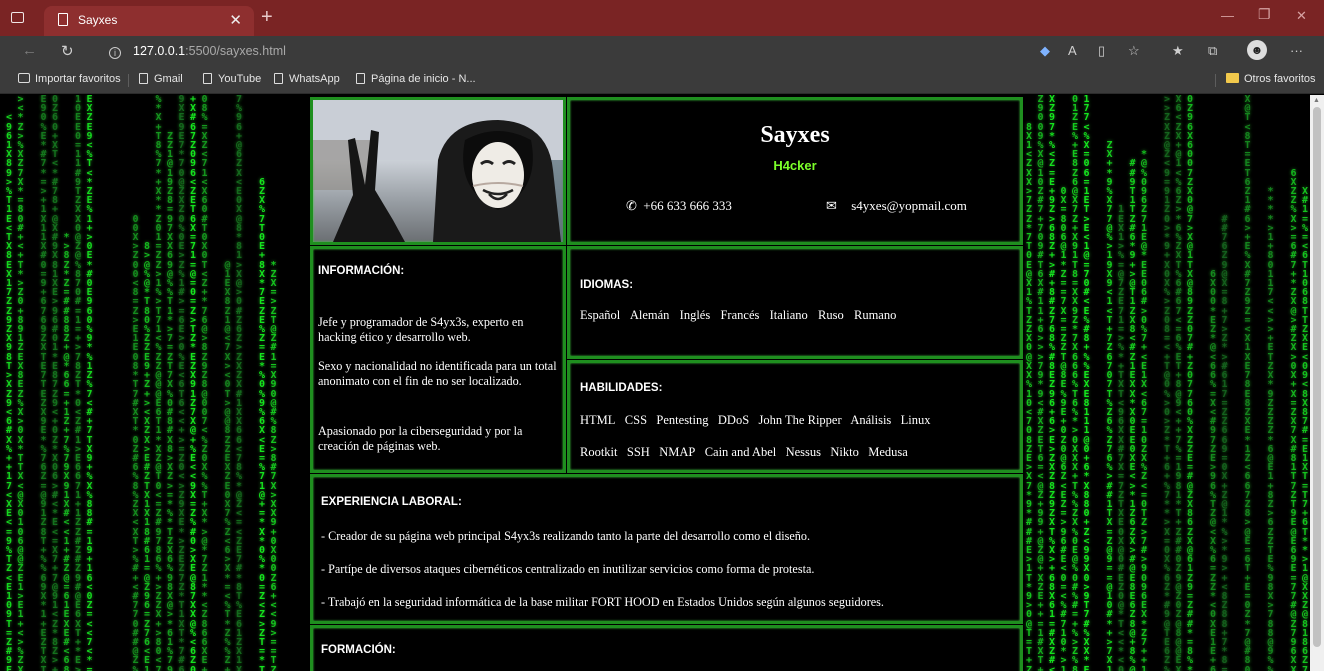 The height and width of the screenshot is (671, 1324). Describe the element at coordinates (598, 420) in the screenshot. I see `skill-item: HTML` at that location.